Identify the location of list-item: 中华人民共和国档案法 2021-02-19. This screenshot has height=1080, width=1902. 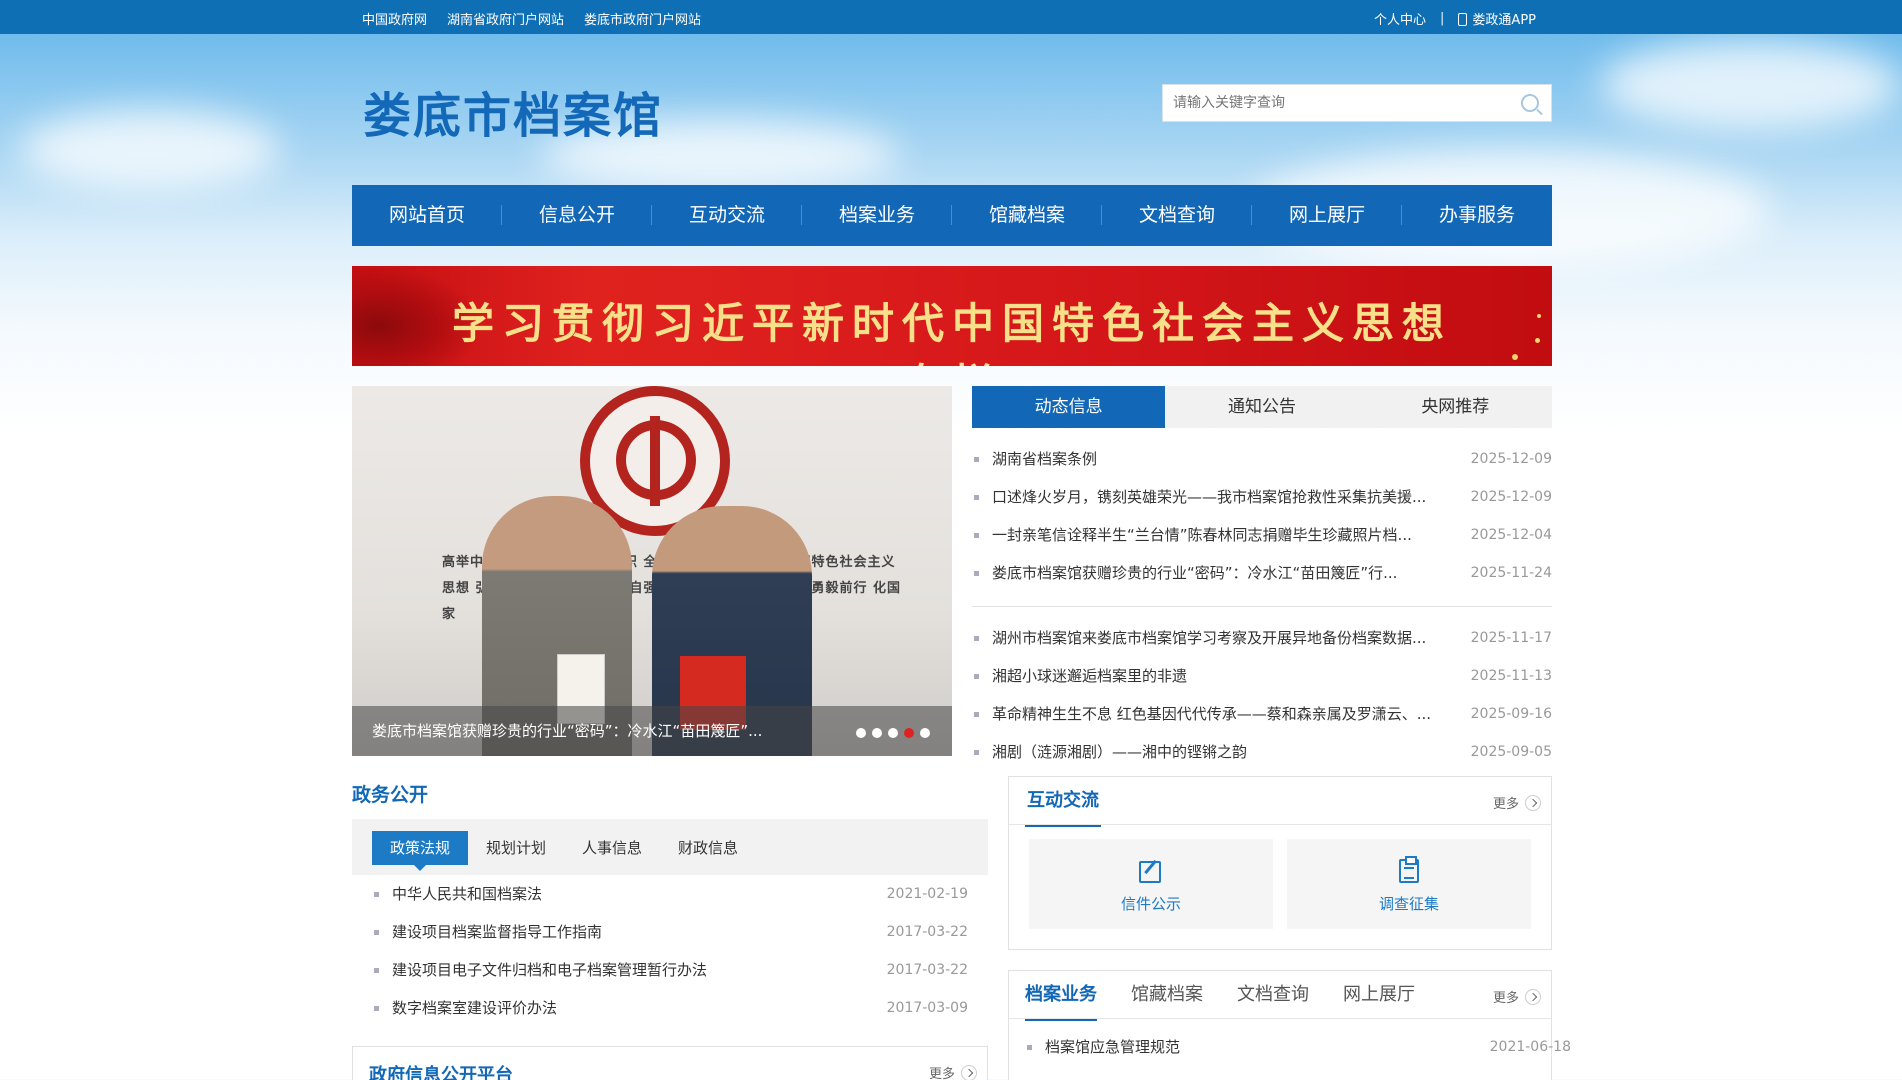
(670, 894).